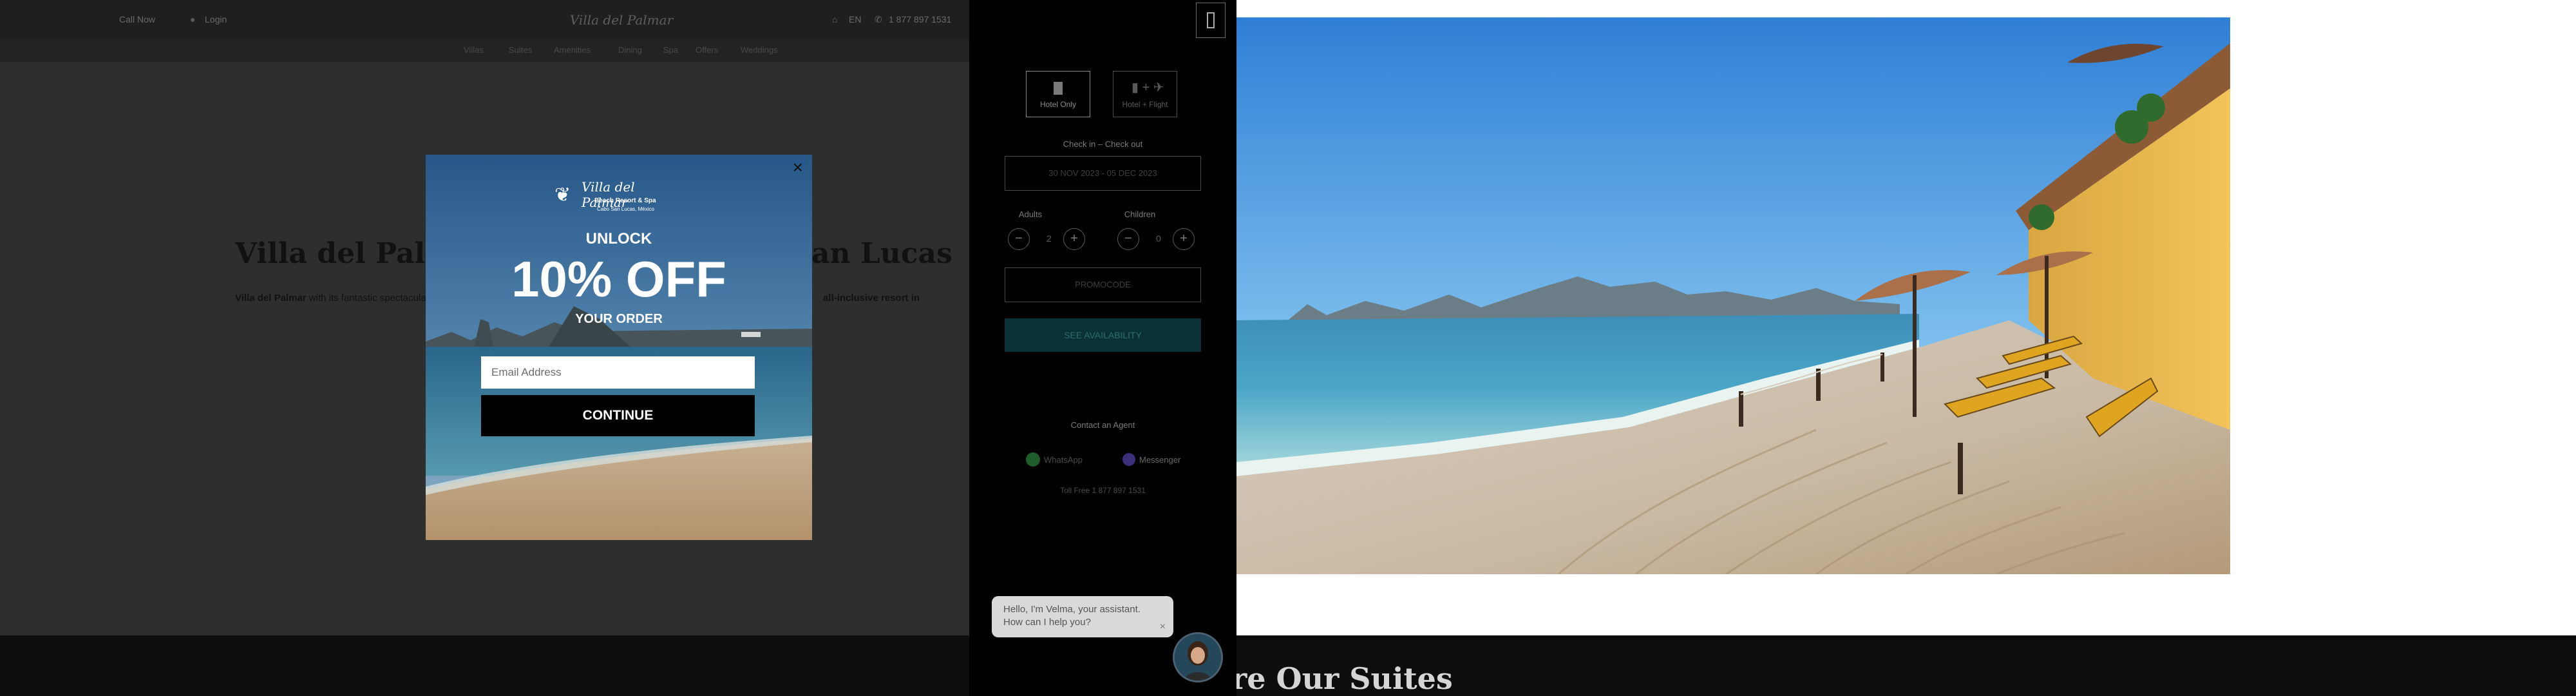  I want to click on chat-close-icon: ×, so click(1163, 627).